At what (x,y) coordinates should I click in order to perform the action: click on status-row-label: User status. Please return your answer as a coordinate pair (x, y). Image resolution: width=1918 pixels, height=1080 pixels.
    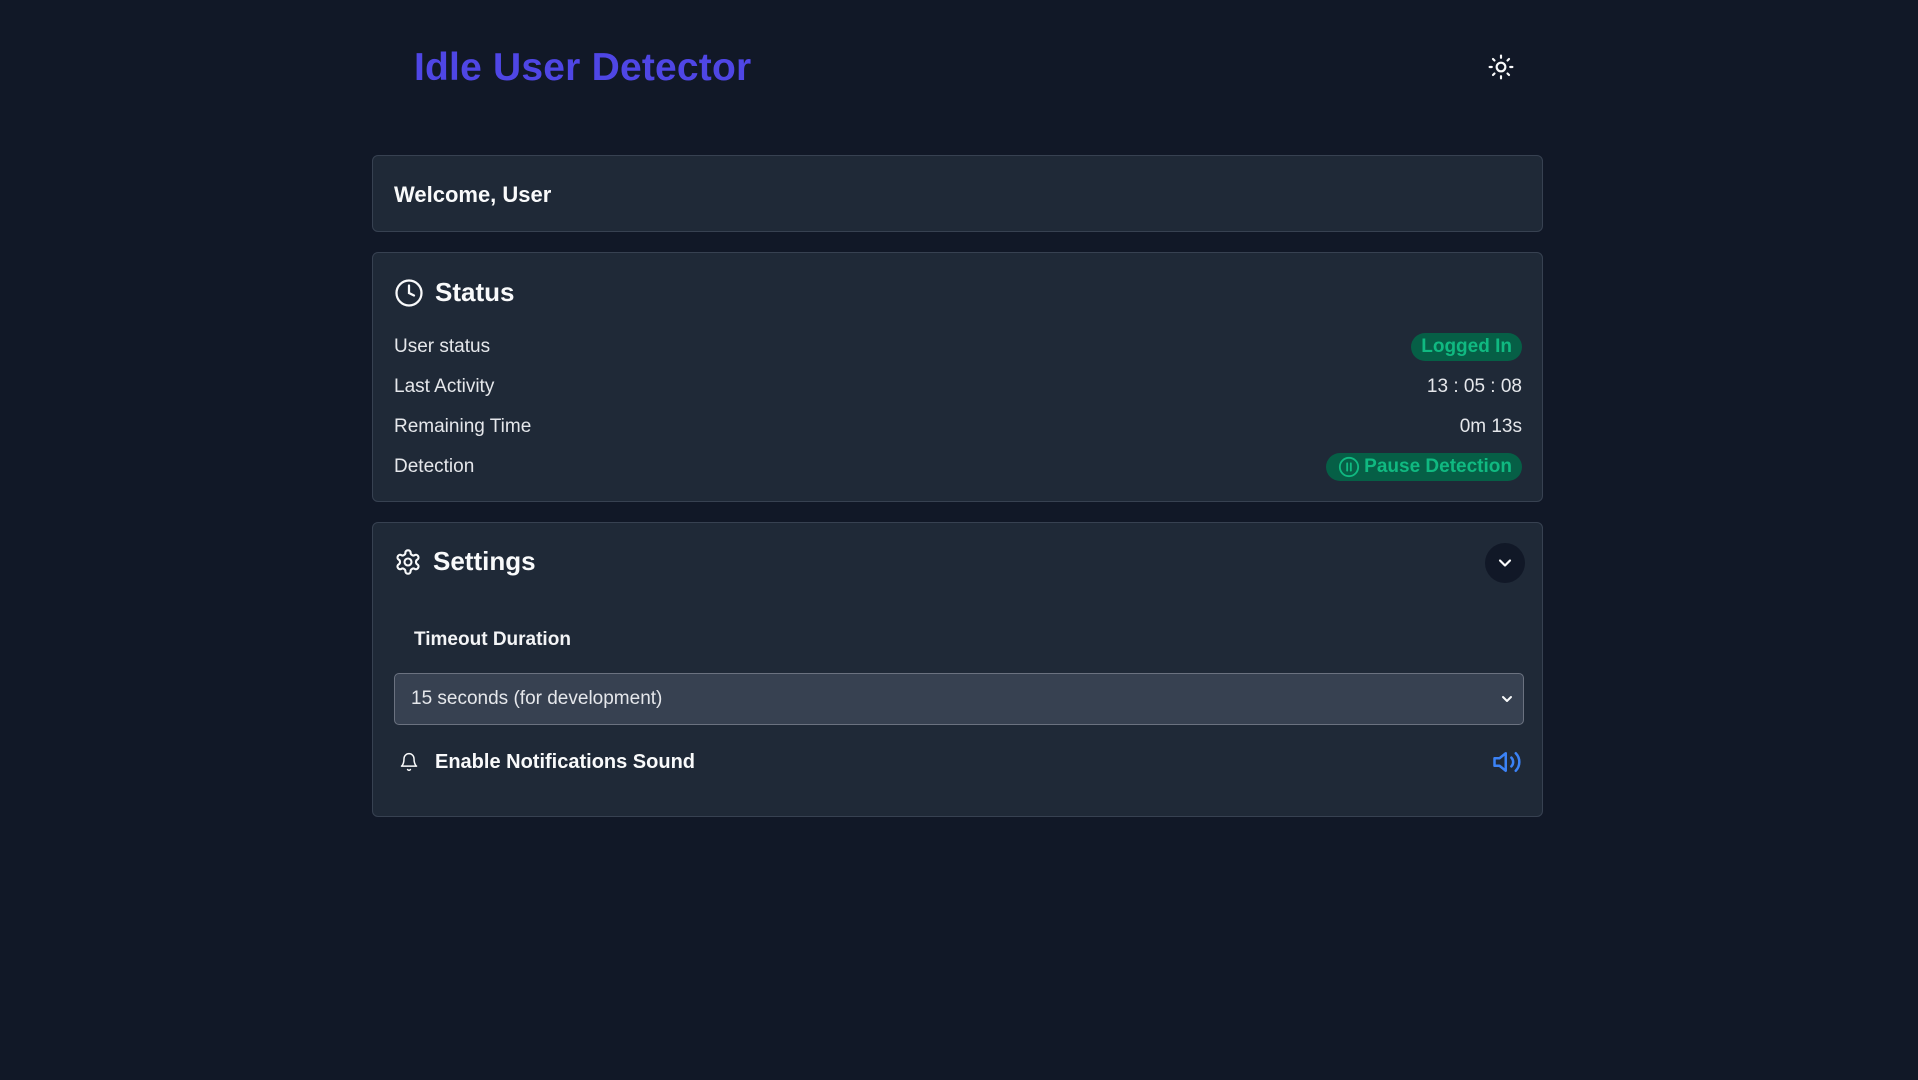
    Looking at the image, I should click on (442, 346).